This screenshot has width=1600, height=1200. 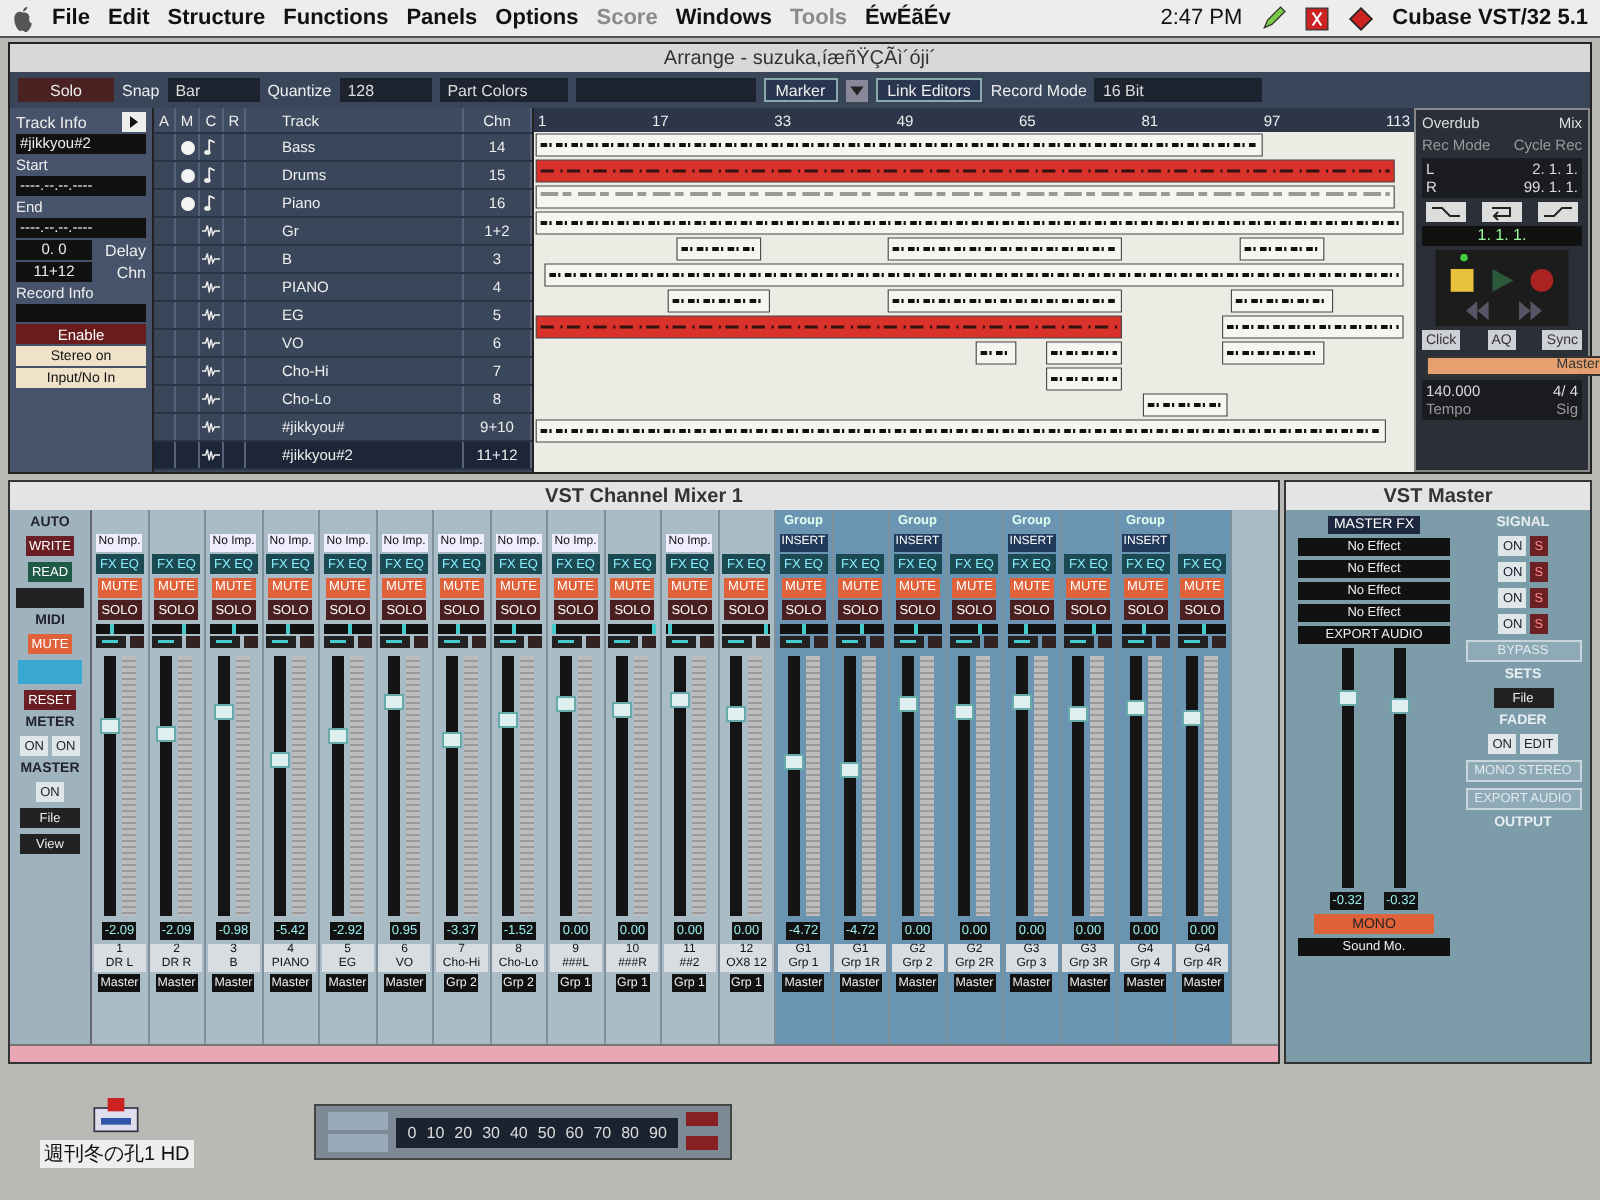 I want to click on position-scale: 0 10 20 30 40 50 60 70 80 90, so click(x=537, y=1132).